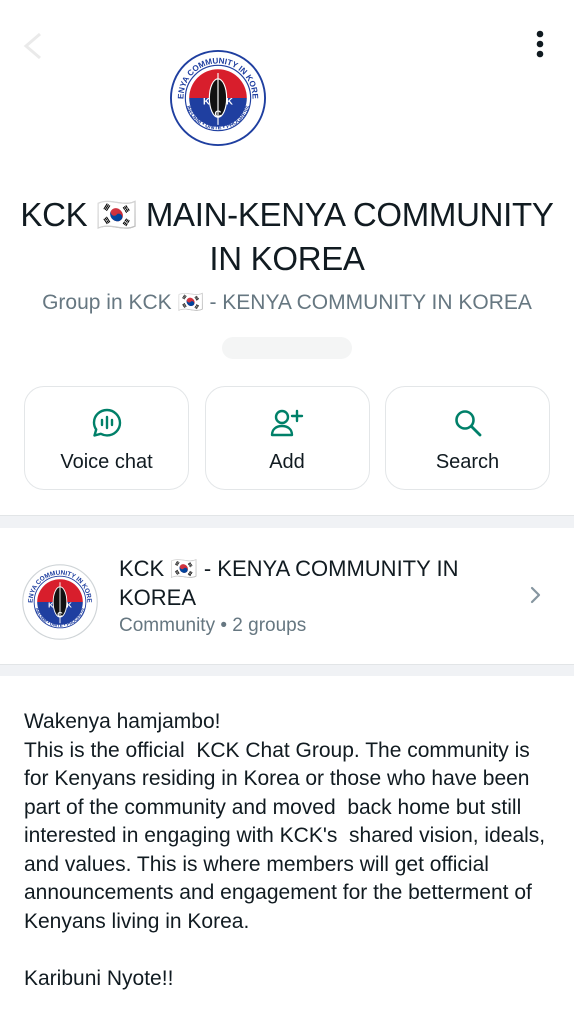  What do you see at coordinates (467, 462) in the screenshot?
I see `search-label: Search` at bounding box center [467, 462].